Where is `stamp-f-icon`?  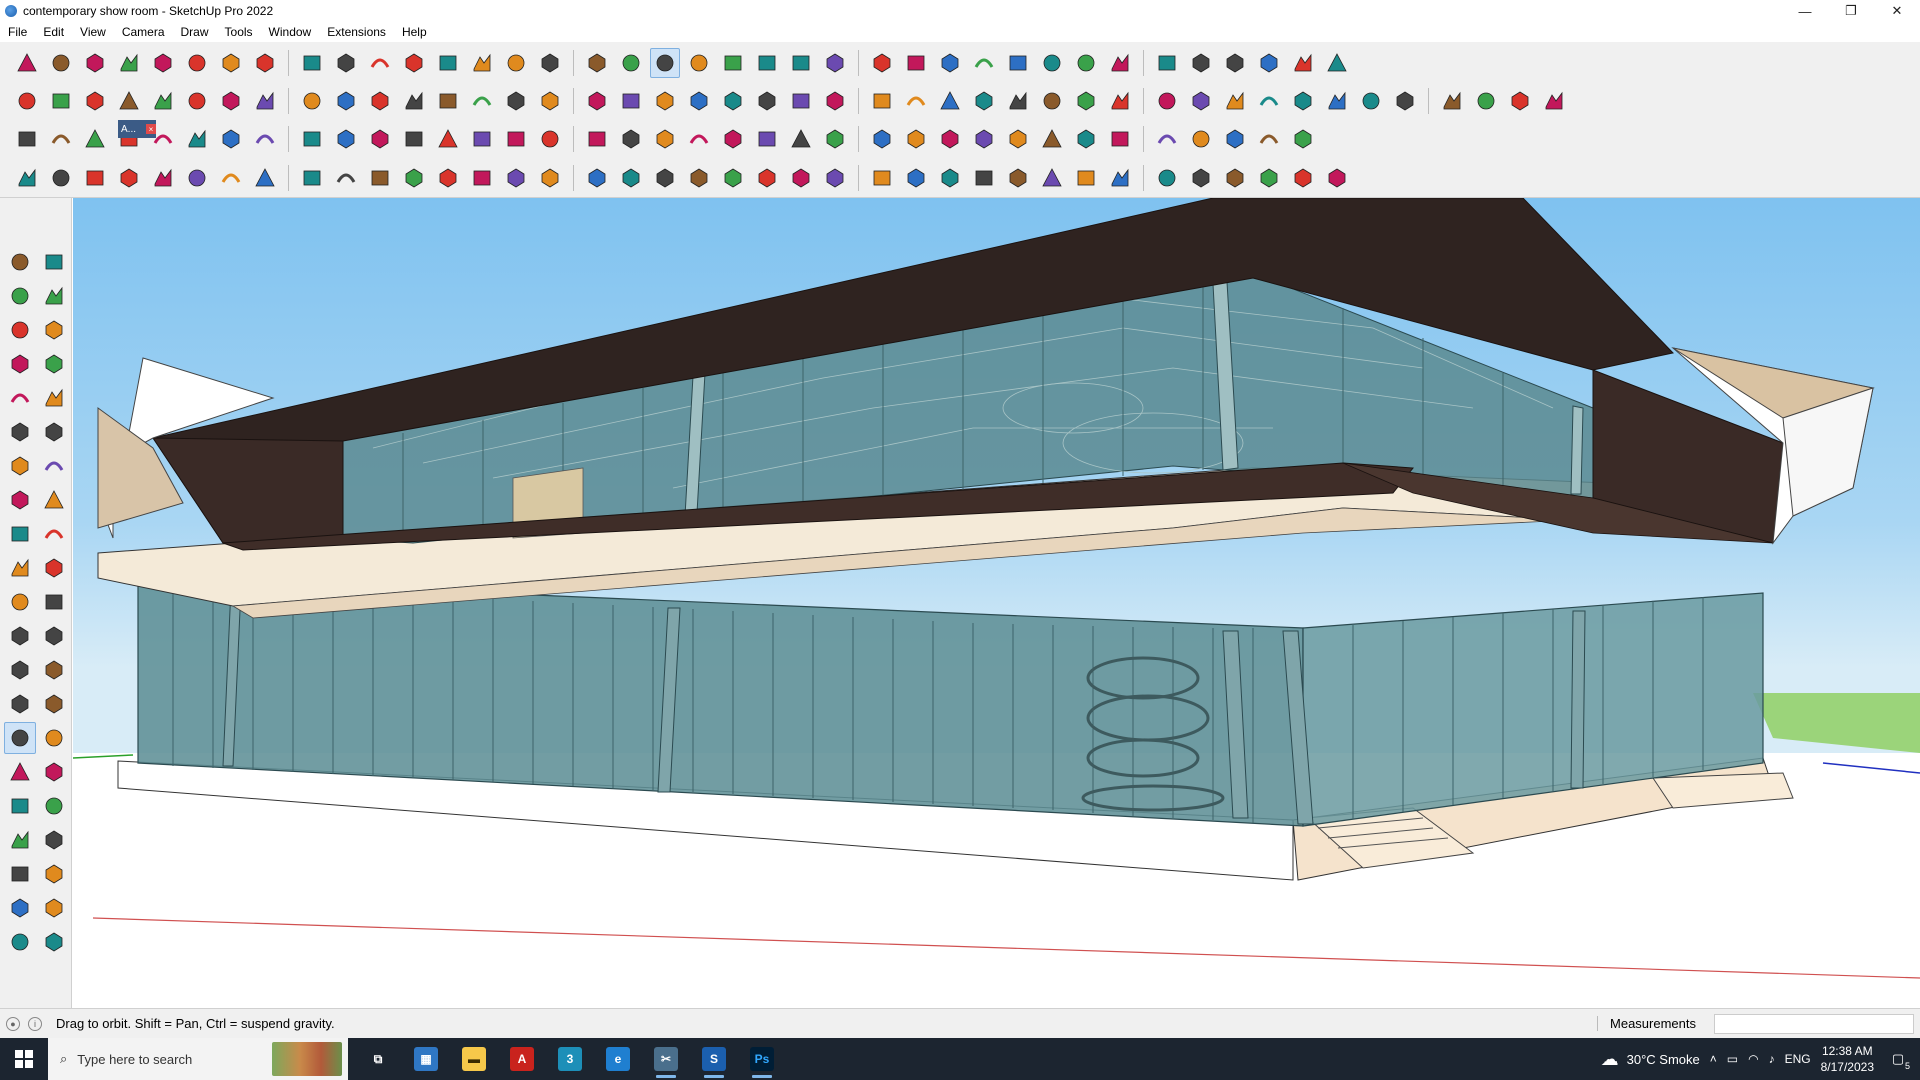 stamp-f-icon is located at coordinates (1520, 101).